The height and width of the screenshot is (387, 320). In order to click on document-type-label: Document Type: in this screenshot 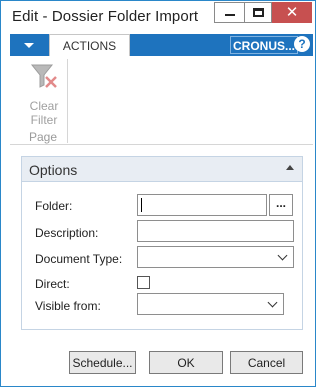, I will do `click(79, 259)`.